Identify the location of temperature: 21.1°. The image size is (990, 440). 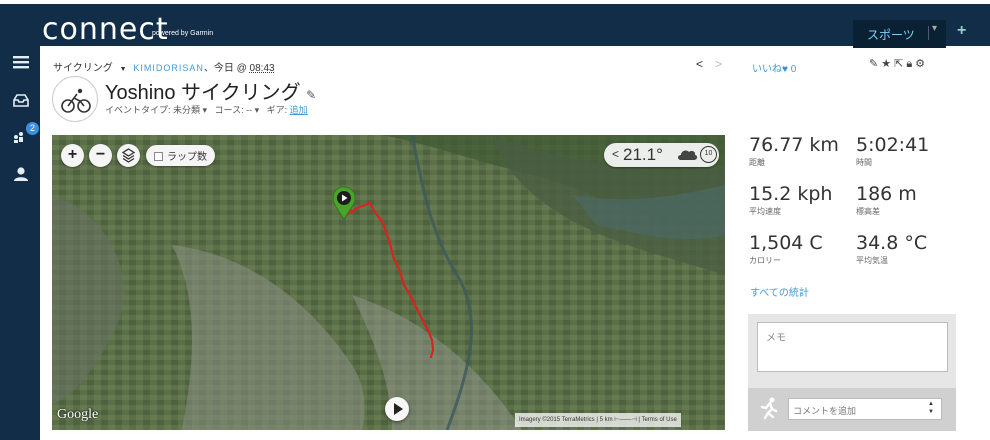
(643, 154).